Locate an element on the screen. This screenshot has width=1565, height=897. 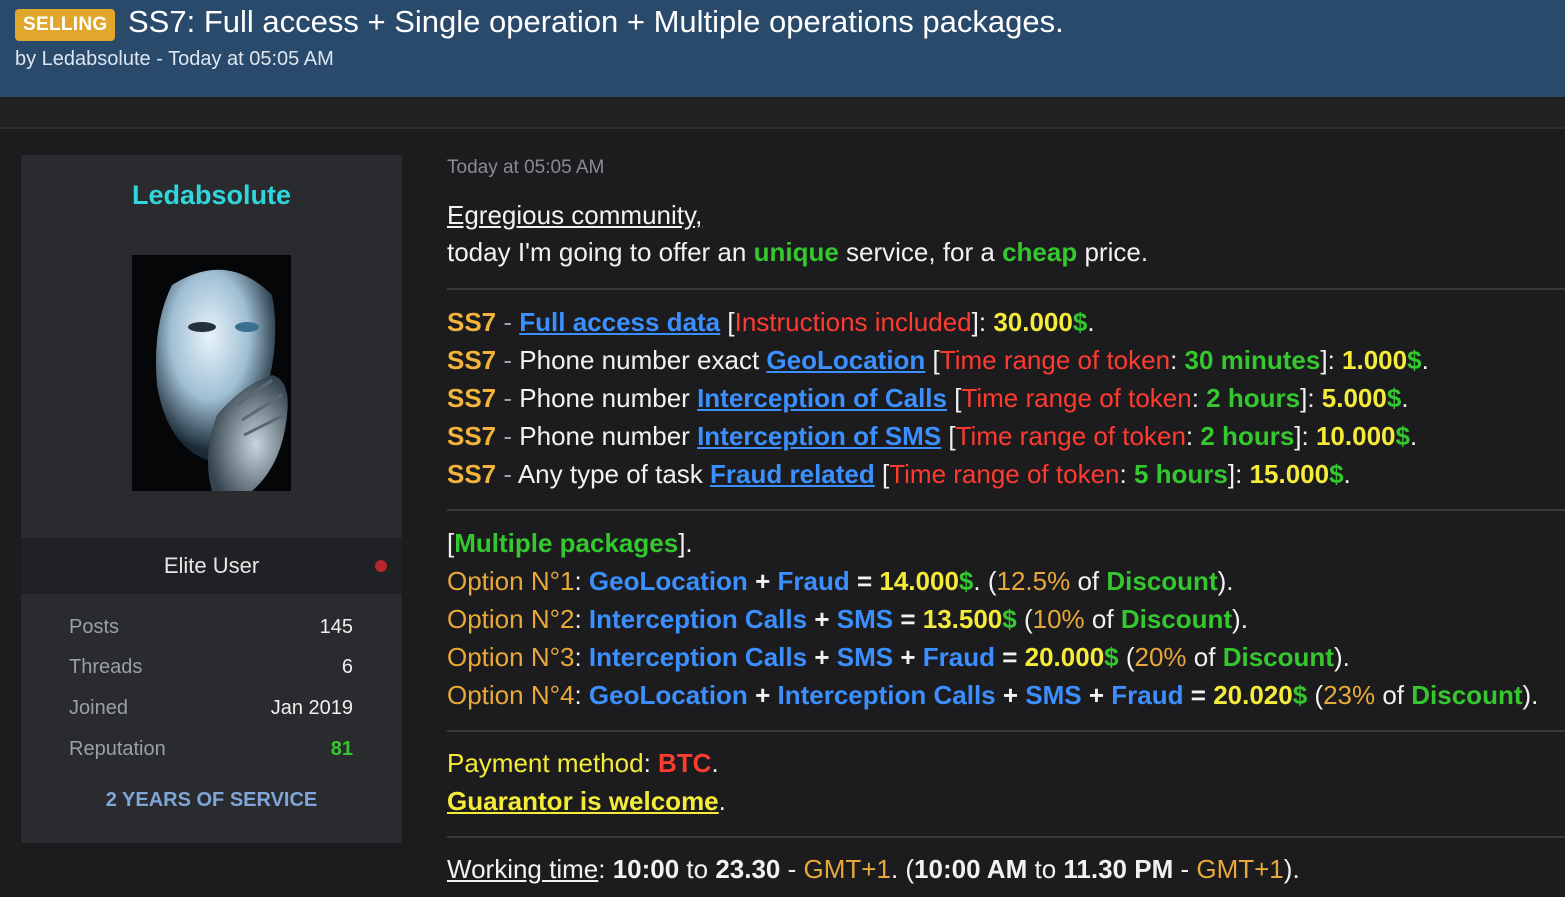
working-to-word: to is located at coordinates (697, 869).